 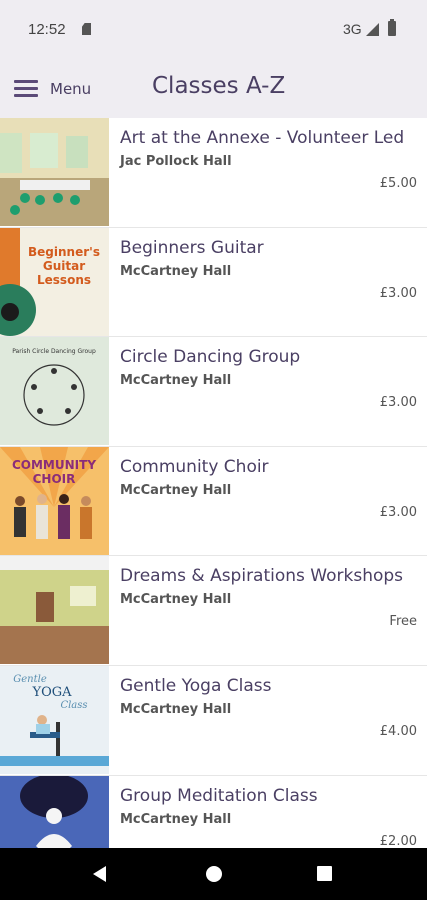 What do you see at coordinates (194, 466) in the screenshot?
I see `class-title: Community Choir` at bounding box center [194, 466].